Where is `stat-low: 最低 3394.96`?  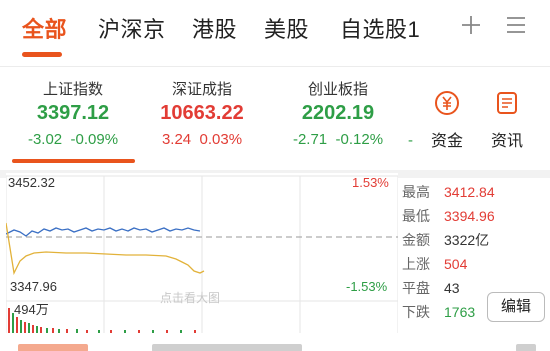 stat-low: 最低 3394.96 is located at coordinates (448, 216).